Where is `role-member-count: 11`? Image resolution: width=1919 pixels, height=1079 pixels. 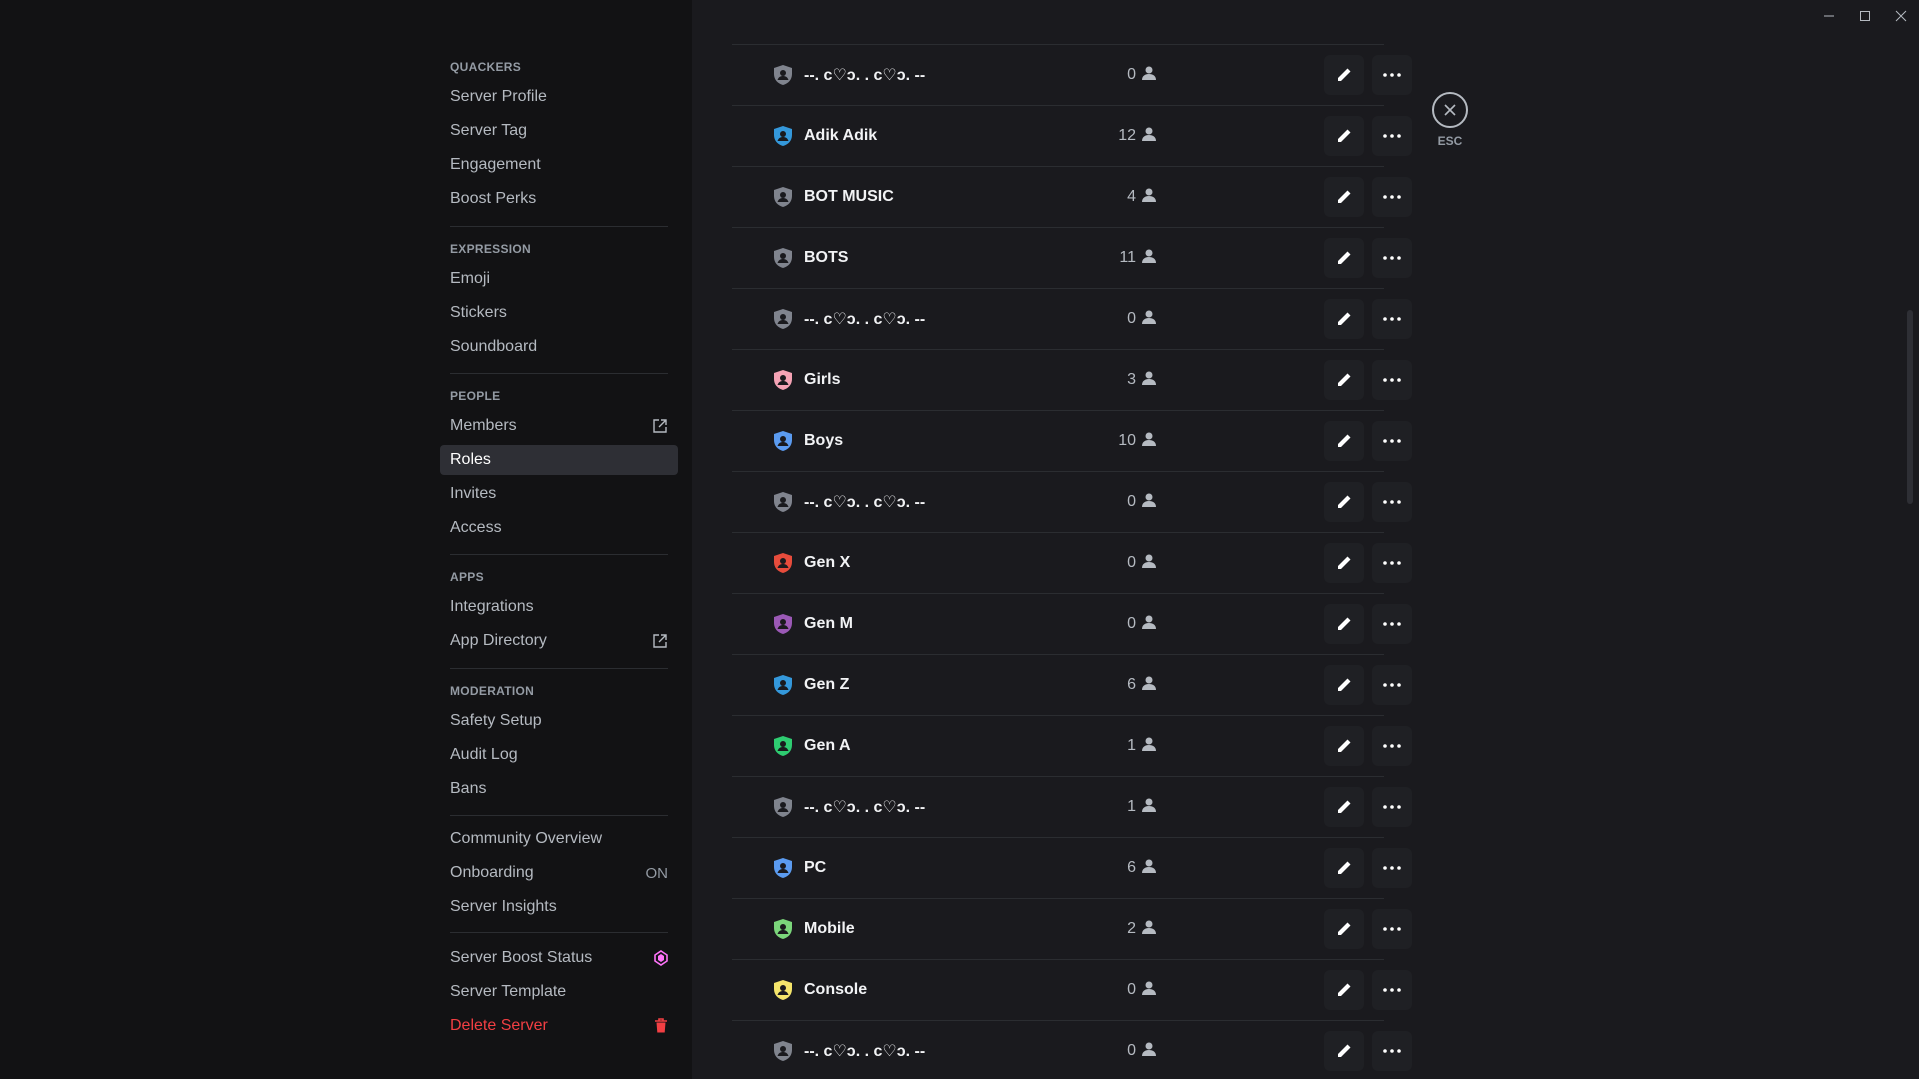 role-member-count: 11 is located at coordinates (1125, 258).